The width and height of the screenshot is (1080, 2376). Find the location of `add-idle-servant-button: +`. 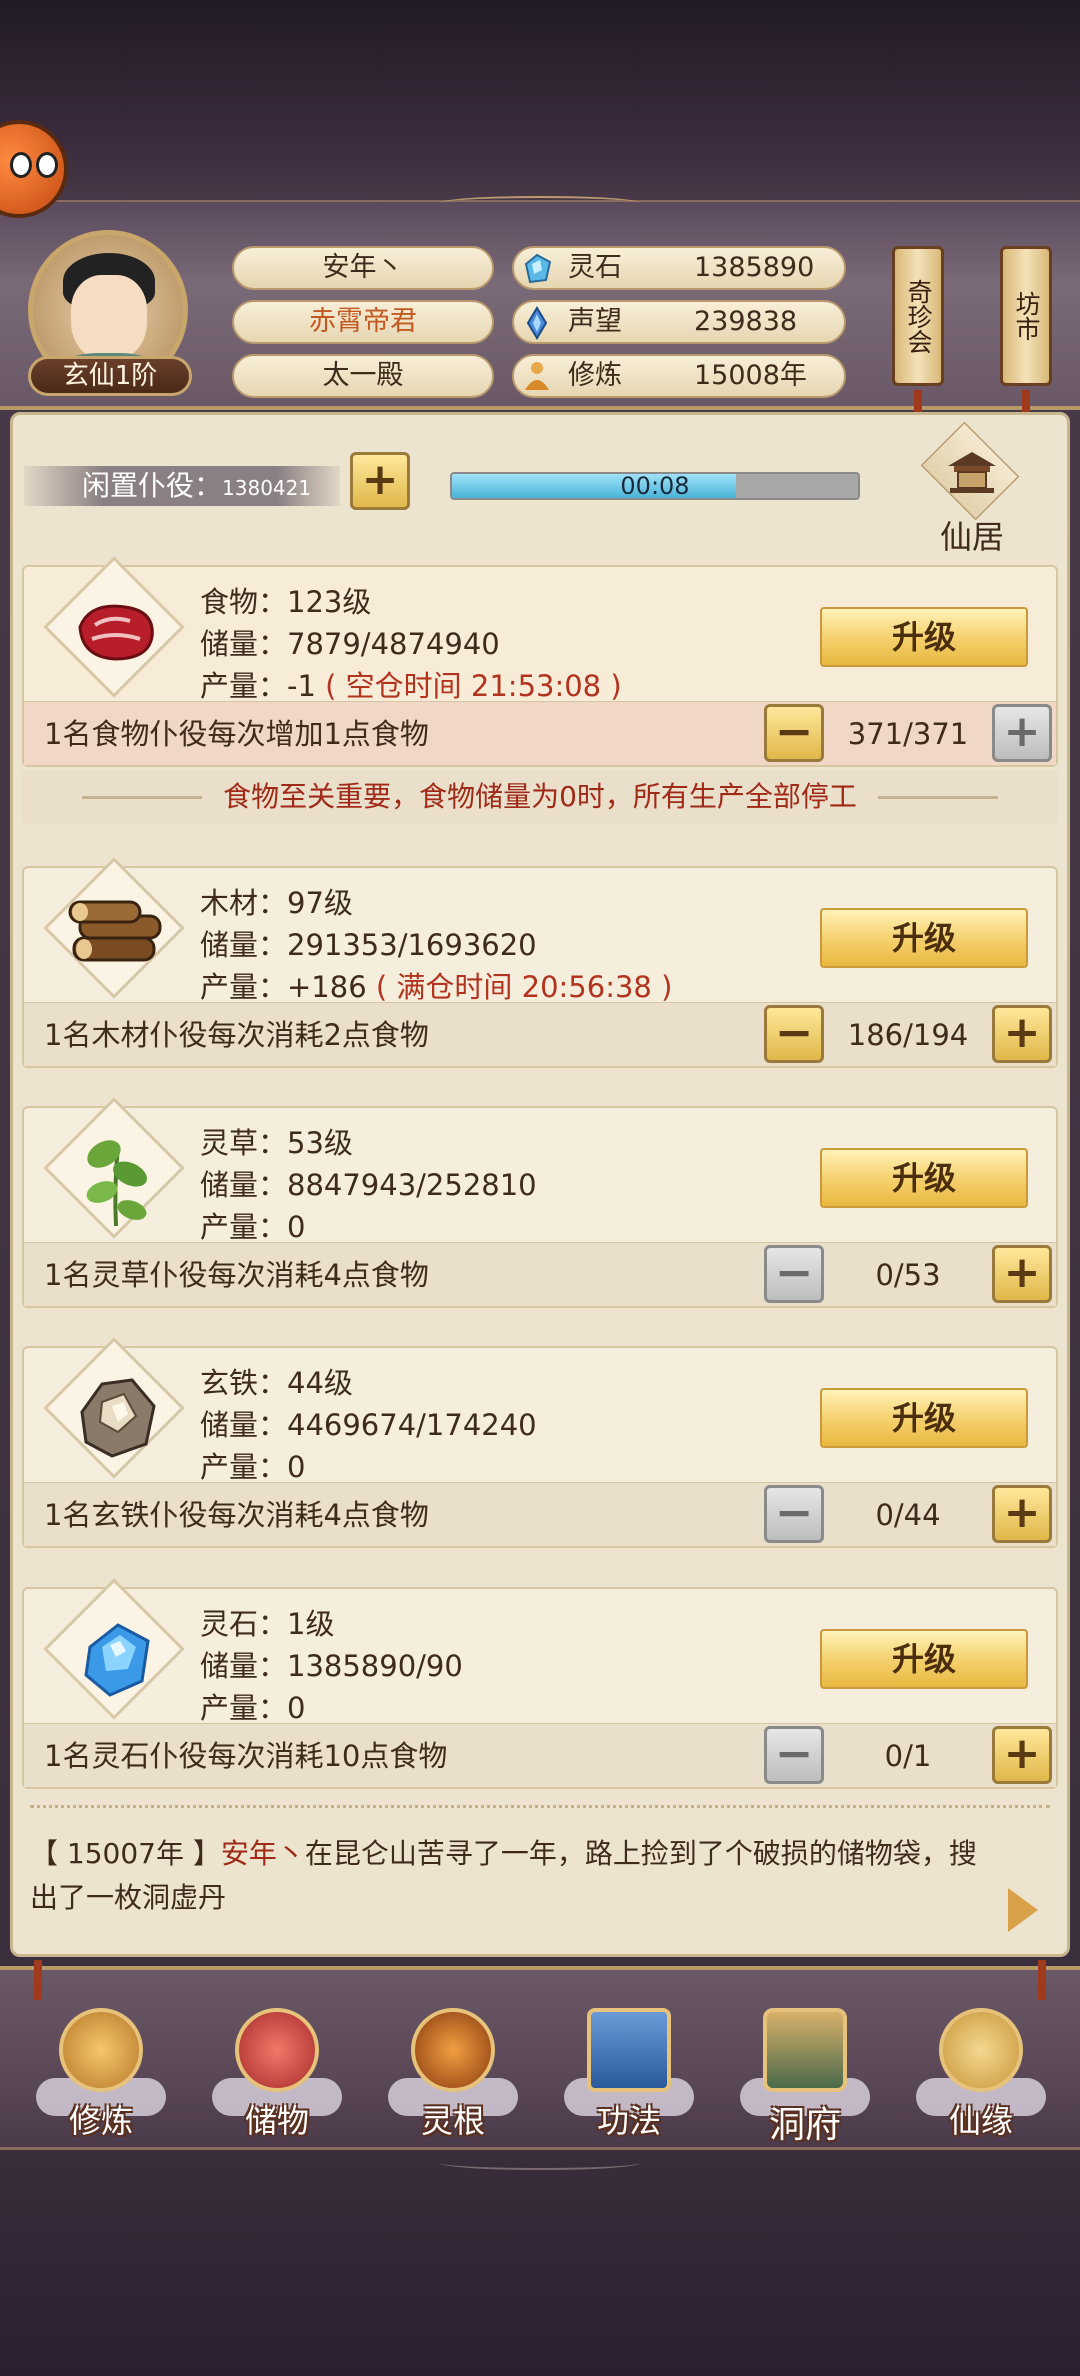

add-idle-servant-button: + is located at coordinates (380, 481).